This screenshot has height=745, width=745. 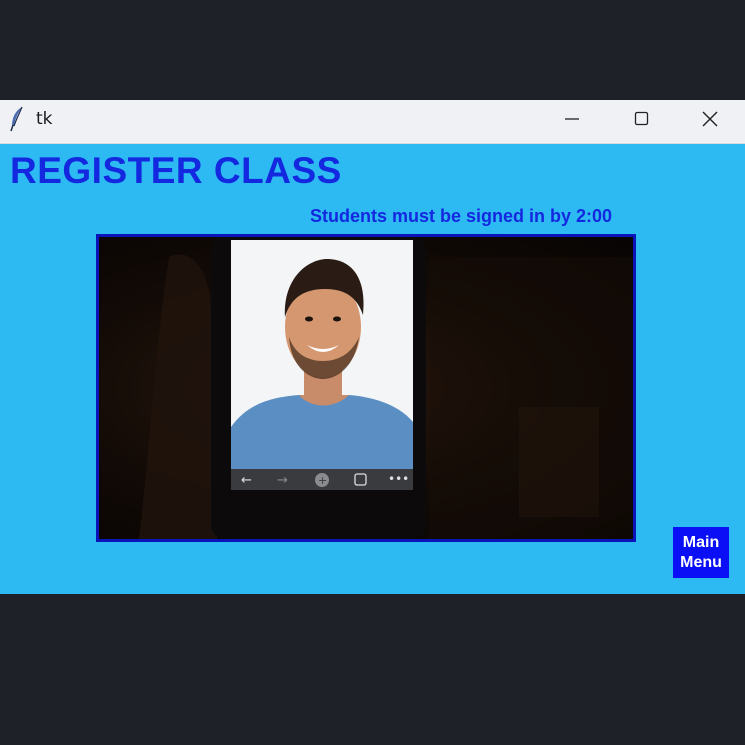 I want to click on feather-icon, so click(x=17, y=119).